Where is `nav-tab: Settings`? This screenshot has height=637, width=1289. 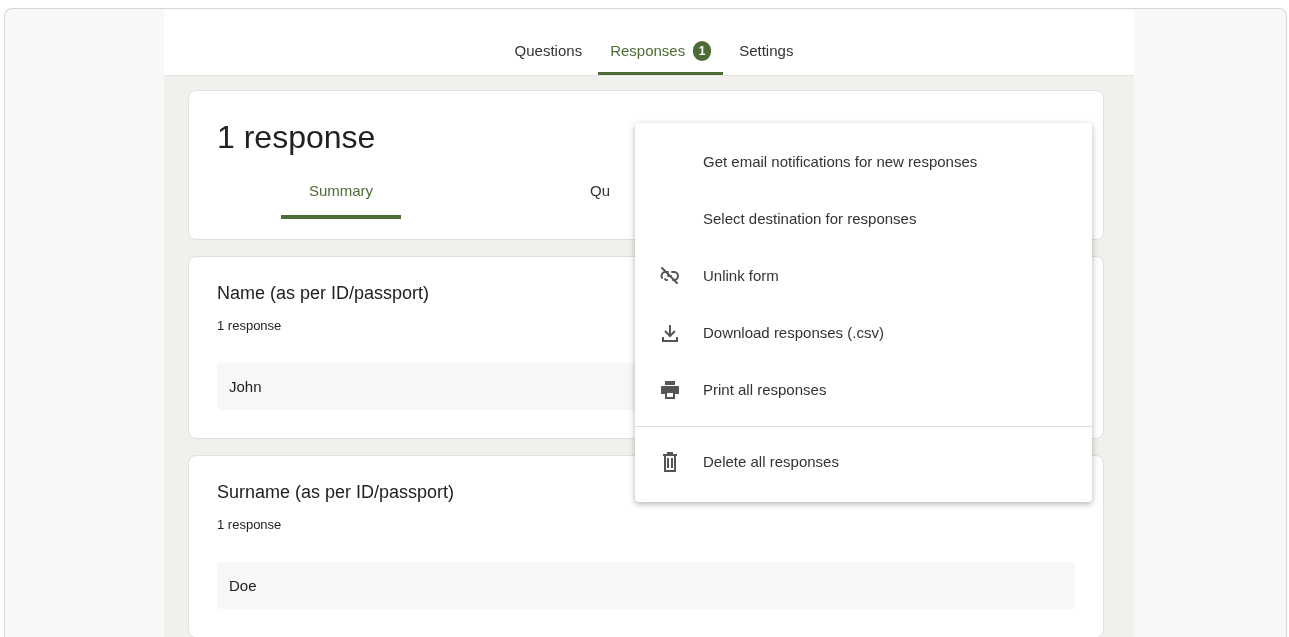 nav-tab: Settings is located at coordinates (766, 52).